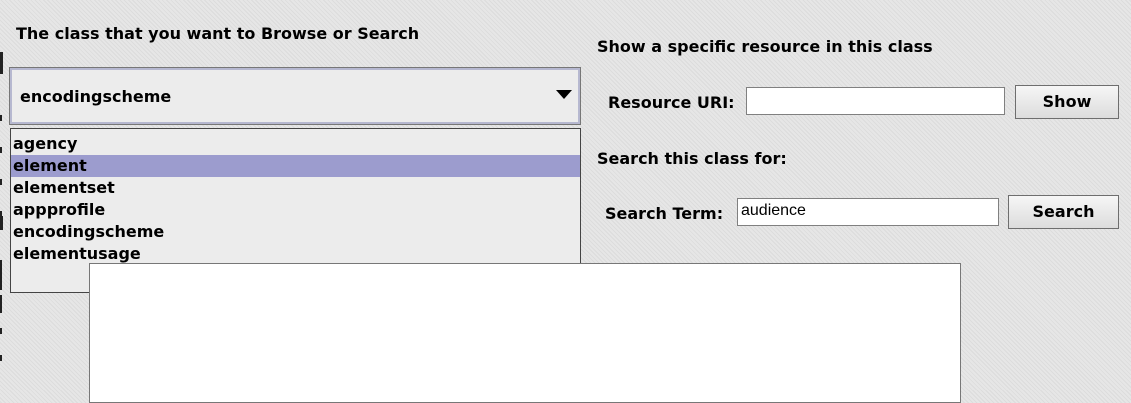  What do you see at coordinates (295, 188) in the screenshot?
I see `dropdown-option-elementset: elementset` at bounding box center [295, 188].